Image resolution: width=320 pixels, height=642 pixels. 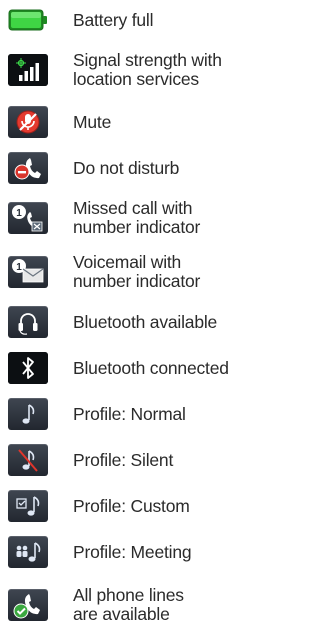 I want to click on legend-row-signal-location: Signal strength with location services, so click(x=122, y=70).